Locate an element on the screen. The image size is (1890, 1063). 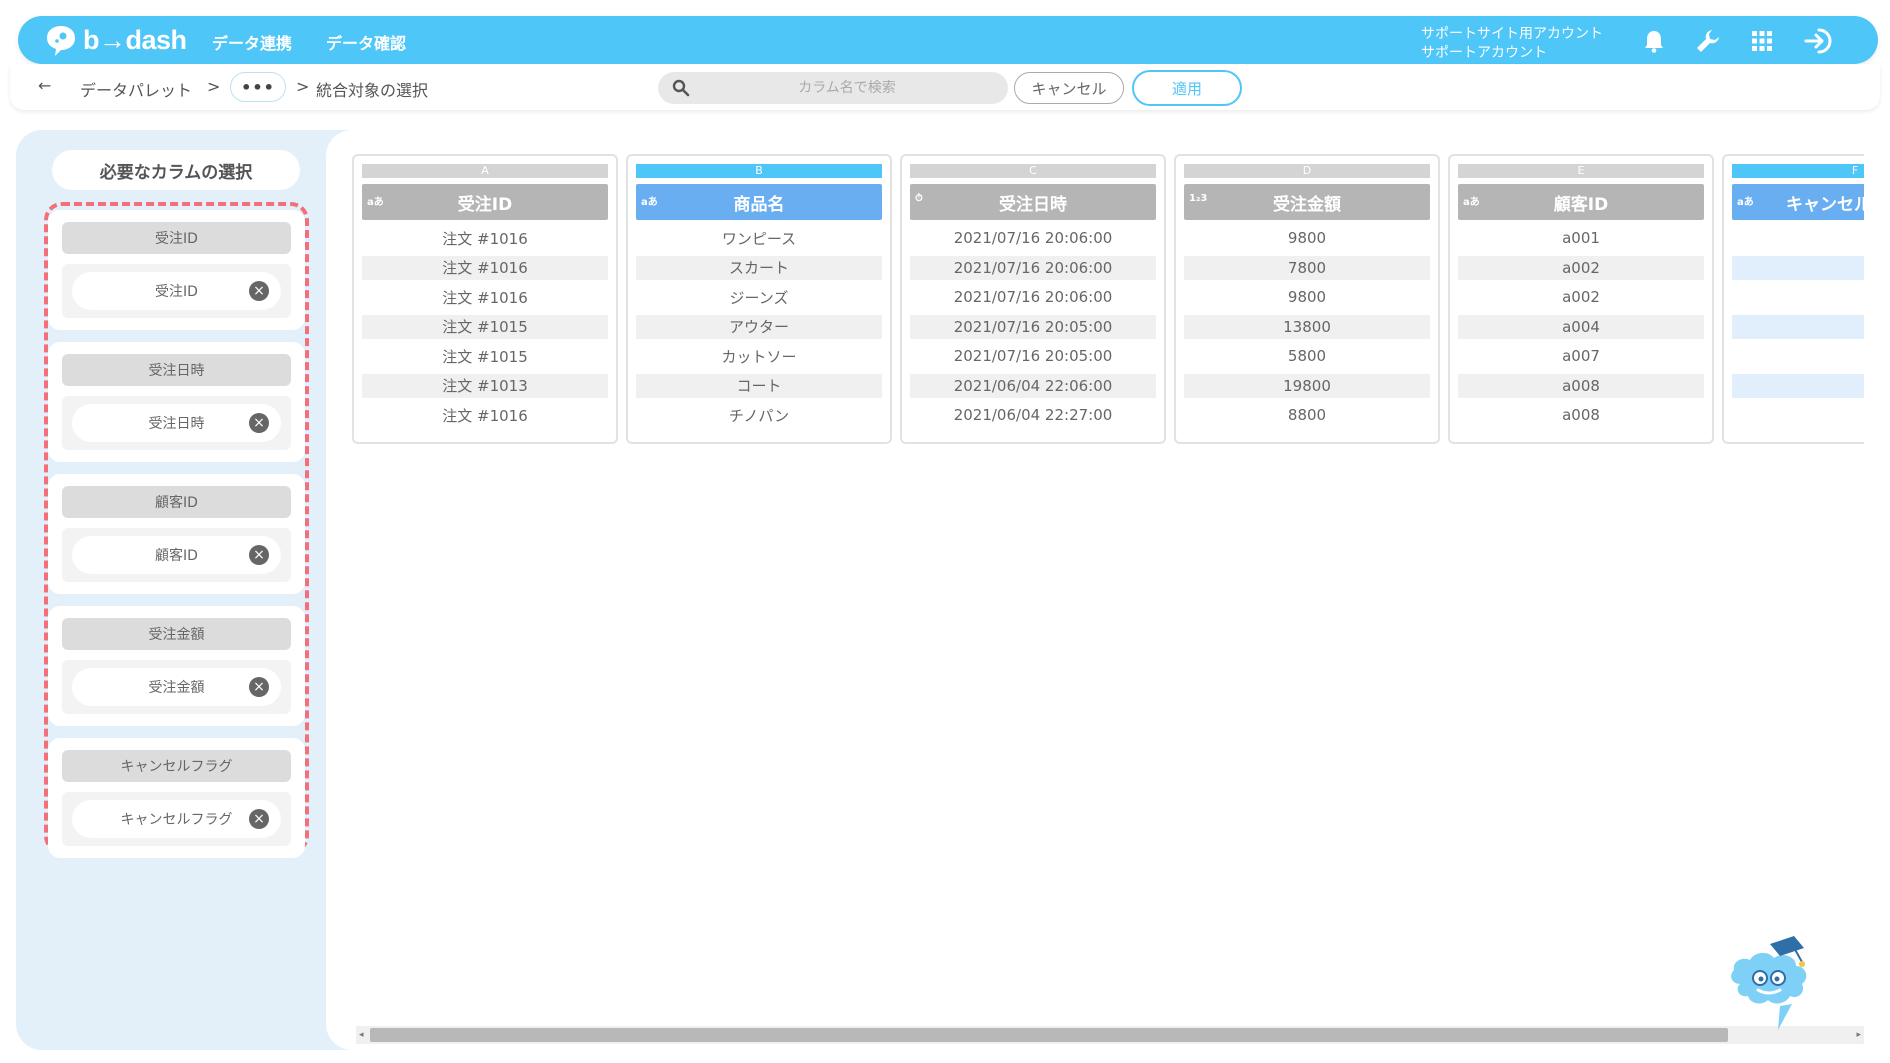
type-badge-icon: 1₂3 is located at coordinates (1198, 198).